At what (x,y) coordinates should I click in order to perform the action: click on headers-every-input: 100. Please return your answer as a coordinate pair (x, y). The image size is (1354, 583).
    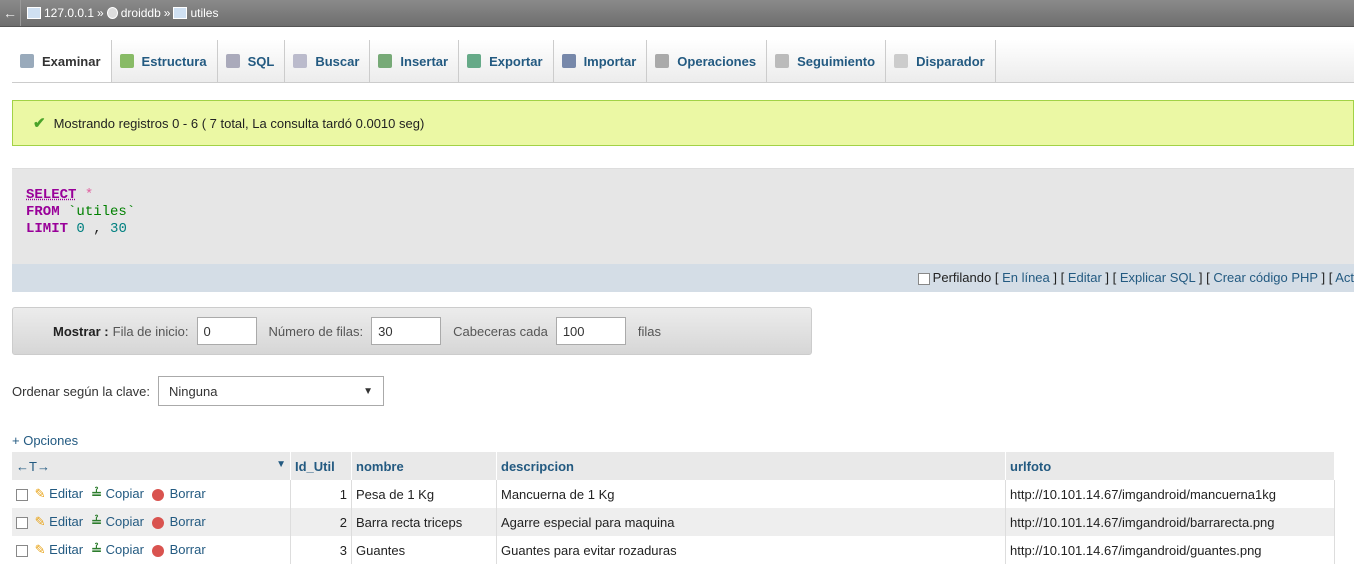
    Looking at the image, I should click on (590, 331).